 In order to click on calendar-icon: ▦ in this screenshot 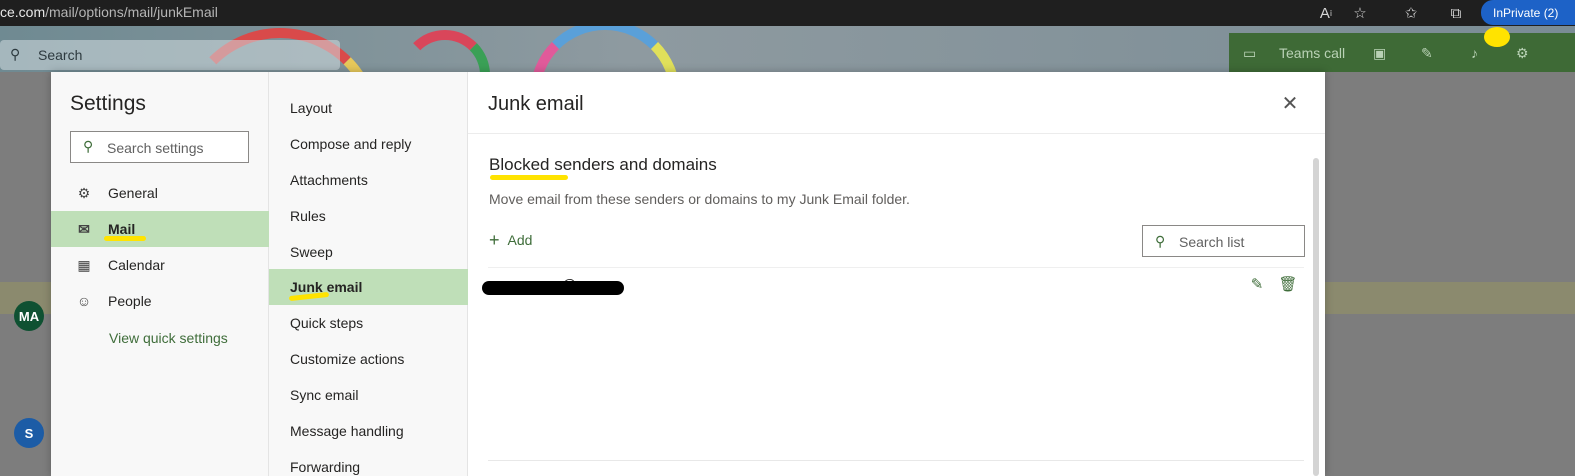, I will do `click(84, 264)`.